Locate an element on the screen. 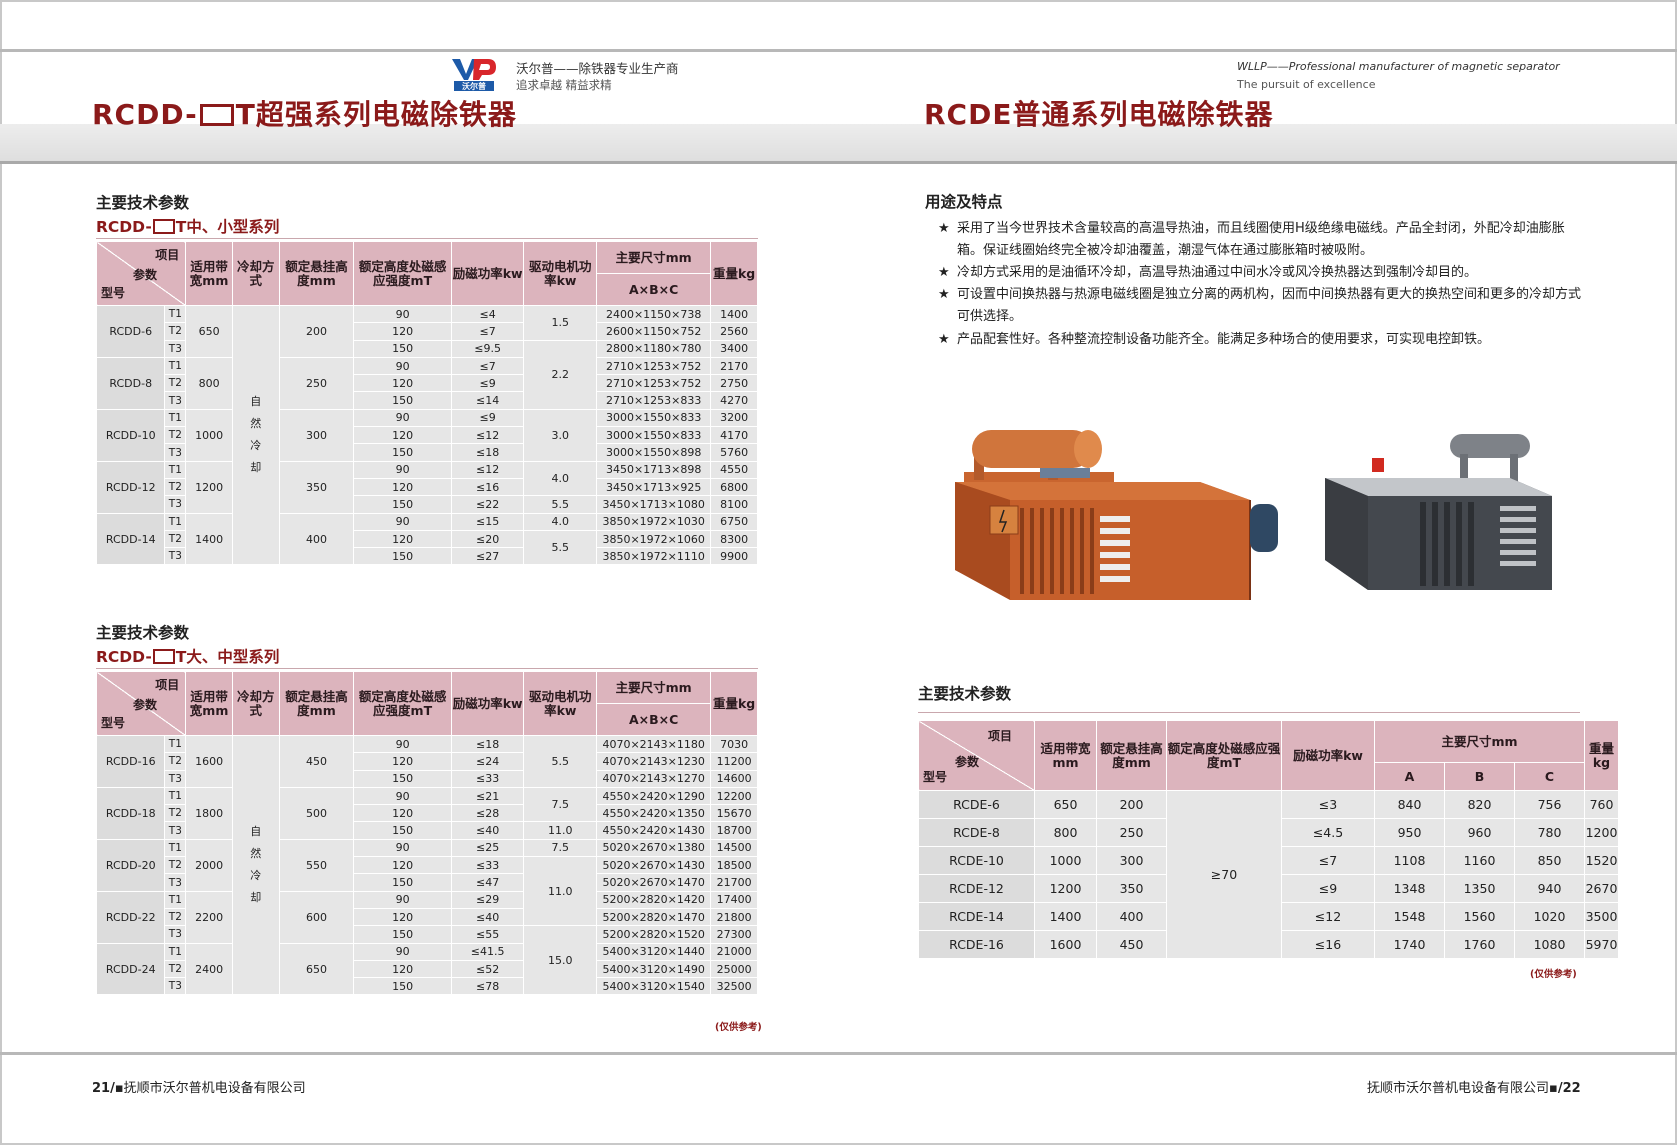  weight-cell: 4270 is located at coordinates (734, 400).